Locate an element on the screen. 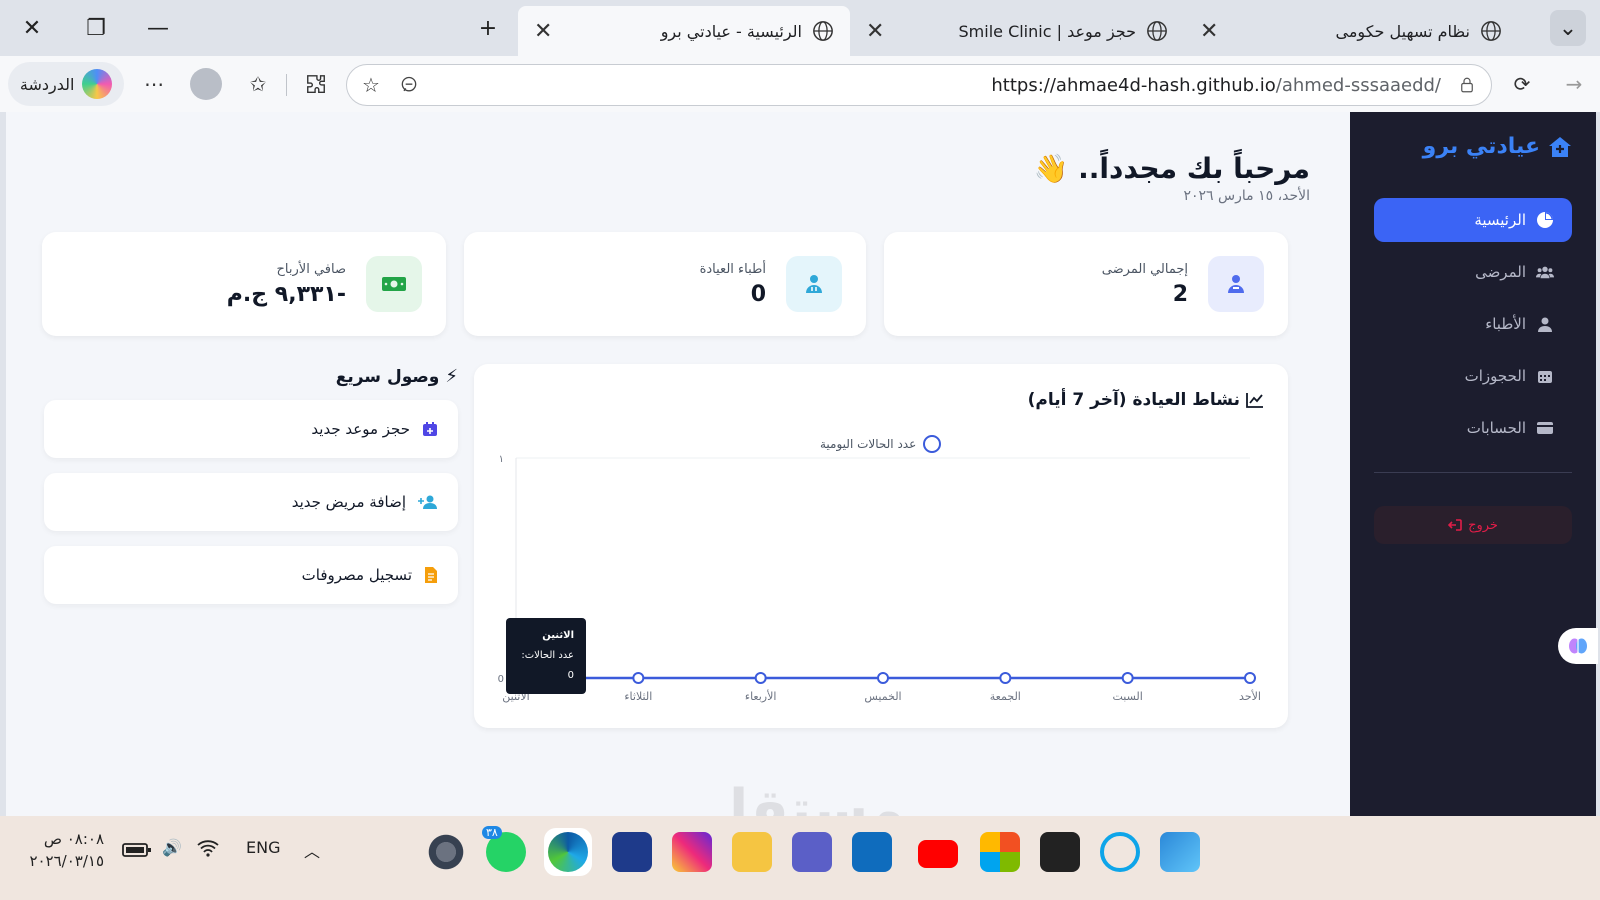 The height and width of the screenshot is (900, 1600). copilot-chat-button: الدردشة is located at coordinates (66, 84).